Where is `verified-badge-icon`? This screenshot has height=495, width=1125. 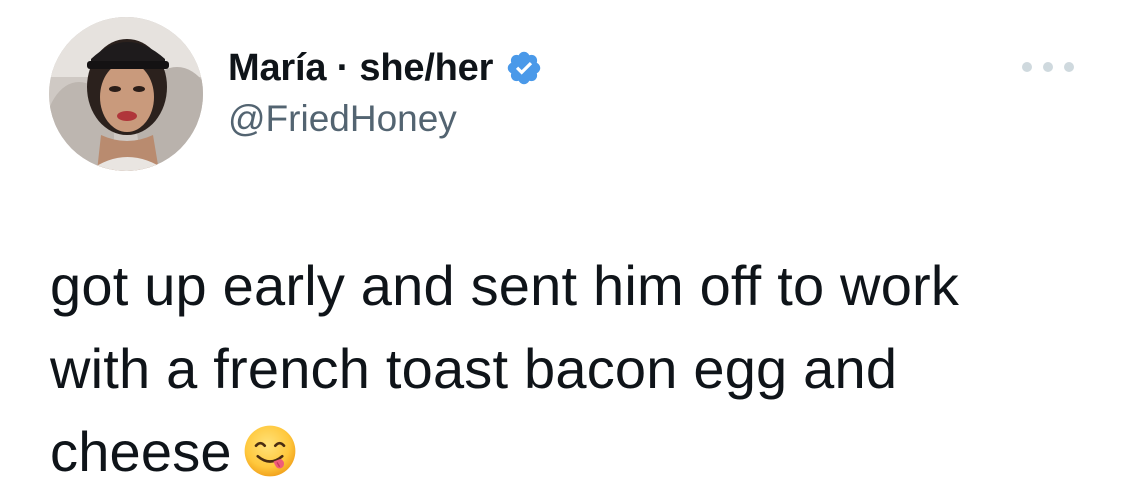
verified-badge-icon is located at coordinates (524, 68).